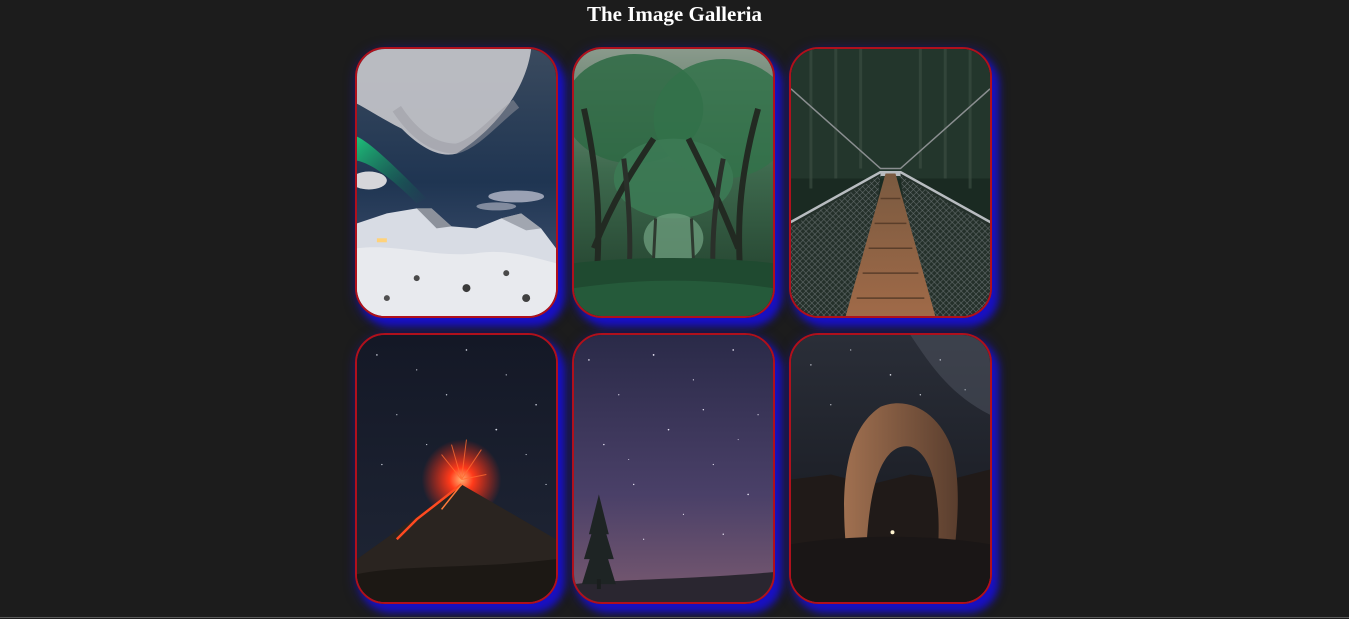  I want to click on starry-sky-photo, so click(673, 468).